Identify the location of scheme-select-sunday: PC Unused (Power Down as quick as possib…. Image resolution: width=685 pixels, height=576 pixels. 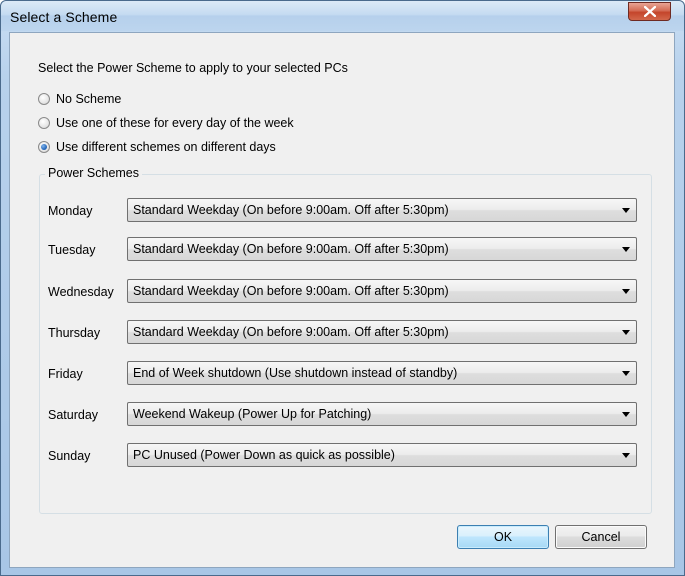
(382, 455).